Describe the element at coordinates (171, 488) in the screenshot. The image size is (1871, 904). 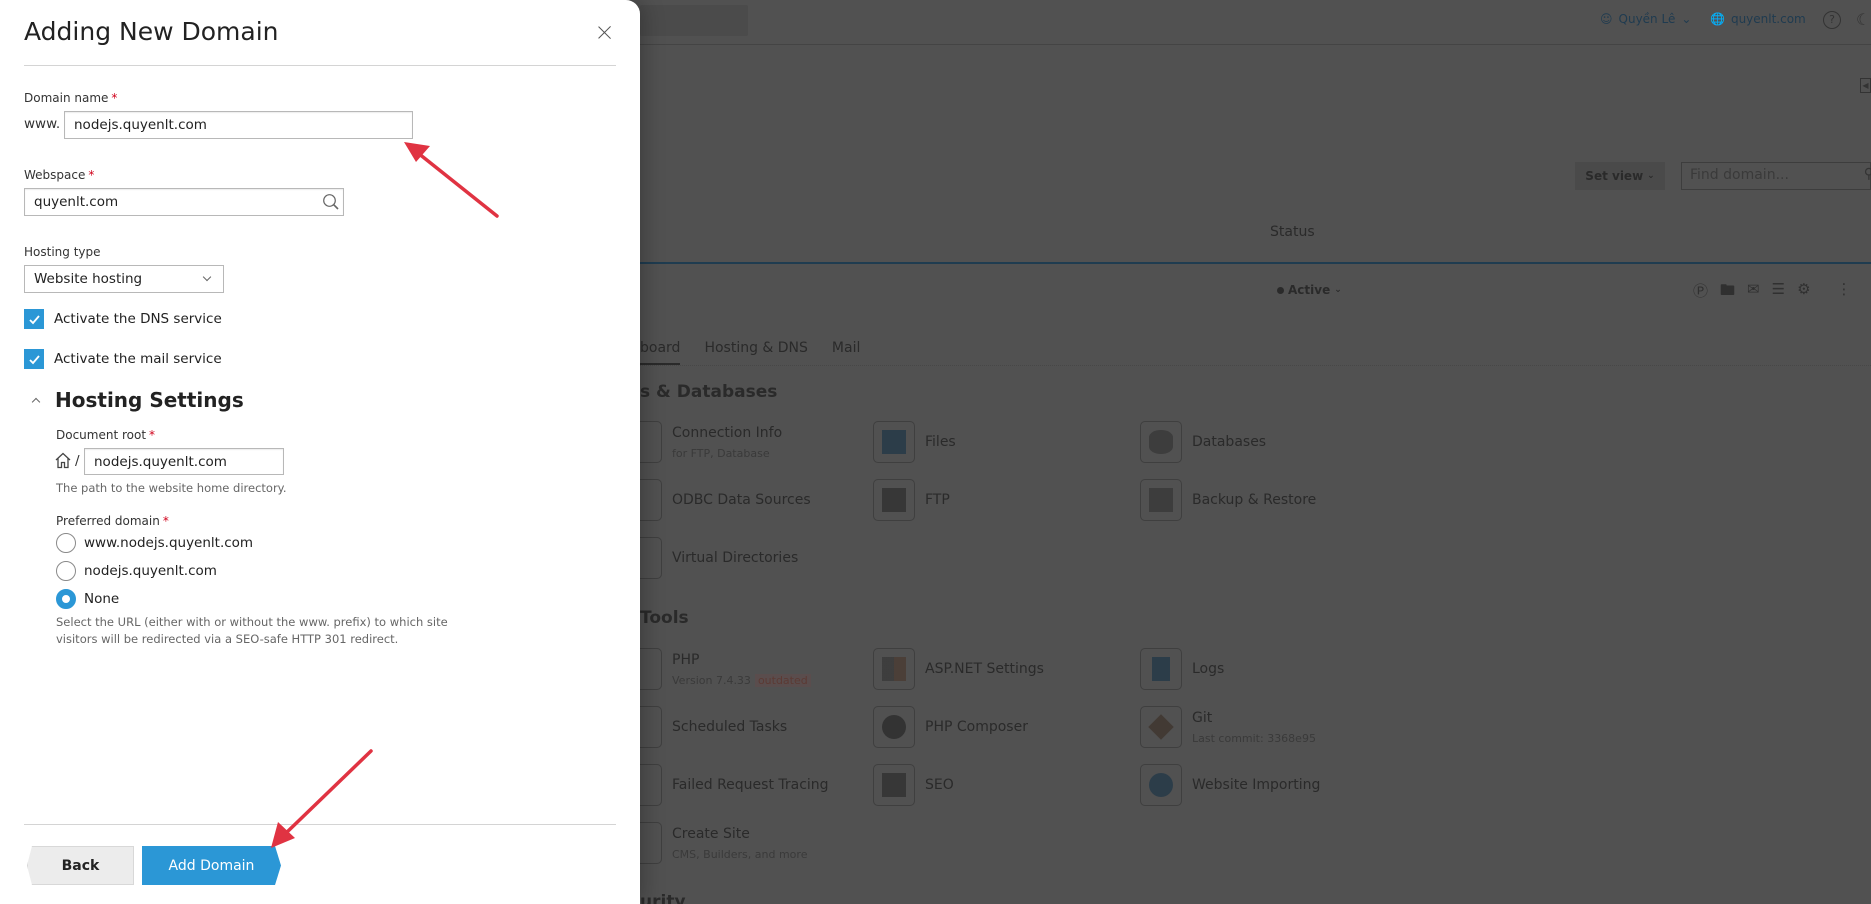
I see `document-root-help: The path to the website home directory.` at that location.